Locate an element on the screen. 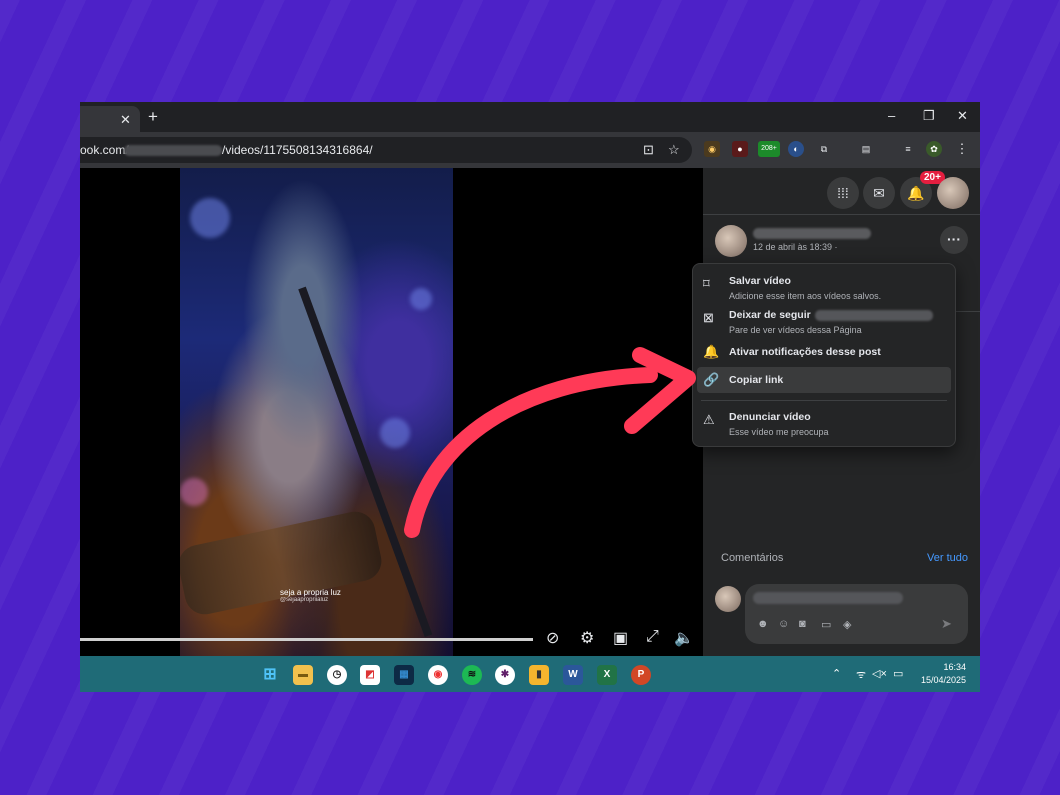  messenger-icon: ✉ is located at coordinates (879, 193).